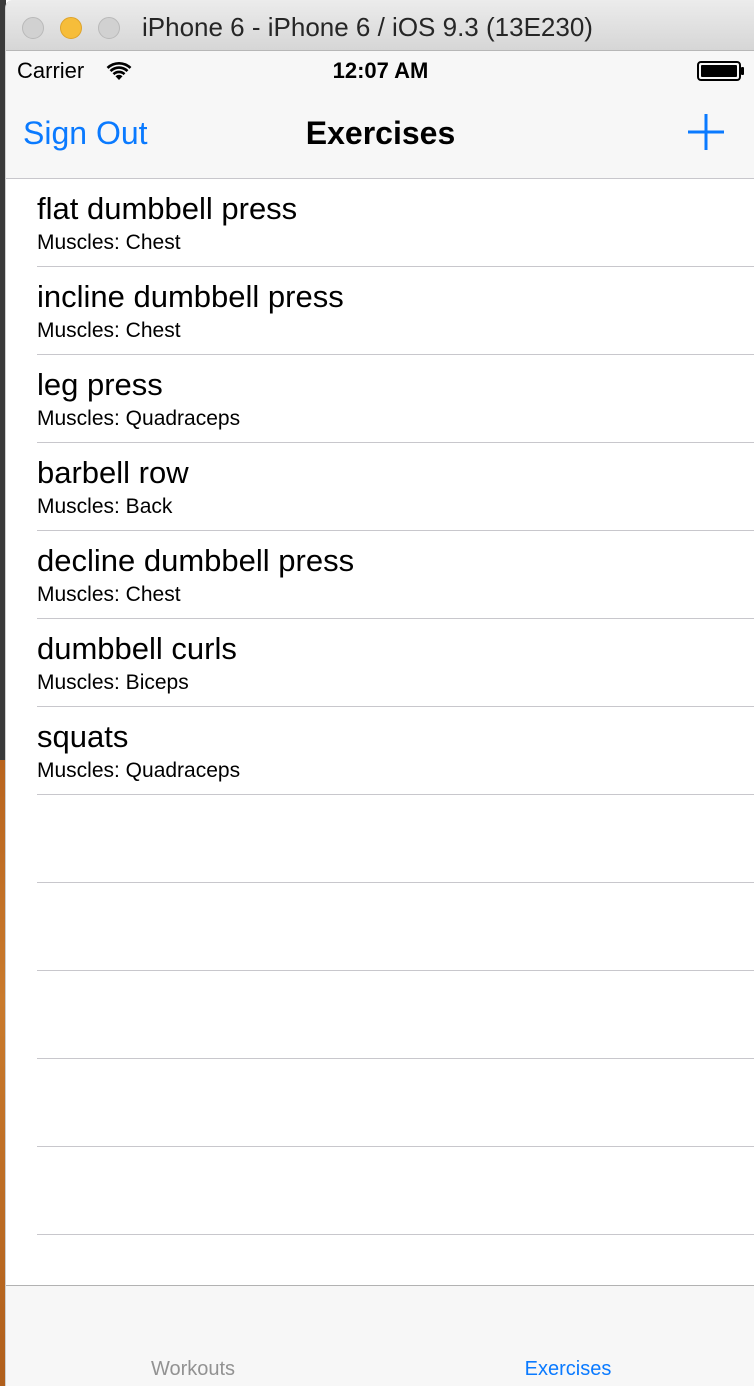  I want to click on ios-status-bar: Carrier 12:07 AM, so click(380, 71).